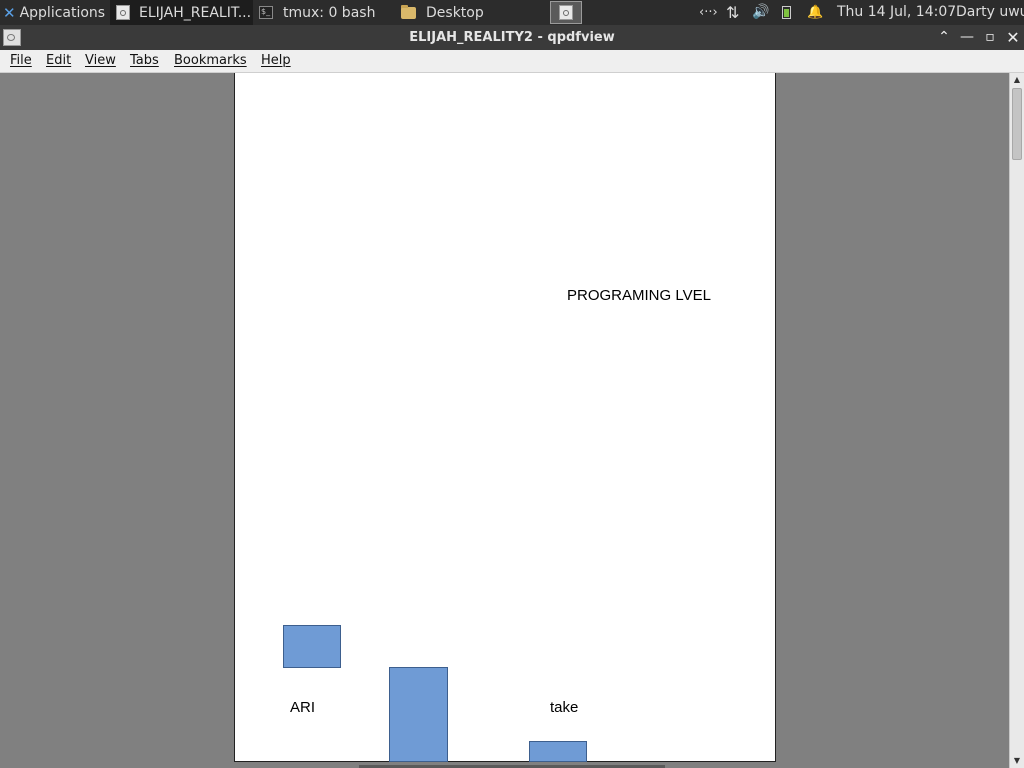 The width and height of the screenshot is (1024, 768). Describe the element at coordinates (266, 12) in the screenshot. I see `terminal-icon: $_` at that location.